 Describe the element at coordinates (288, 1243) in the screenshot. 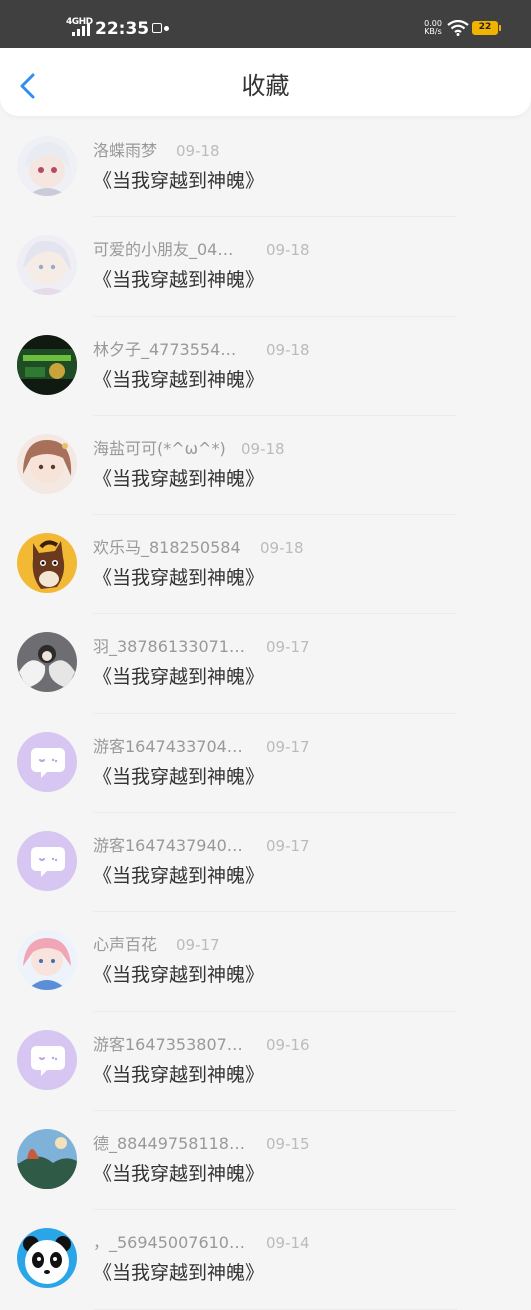

I see `favorite-date: 09-14` at that location.